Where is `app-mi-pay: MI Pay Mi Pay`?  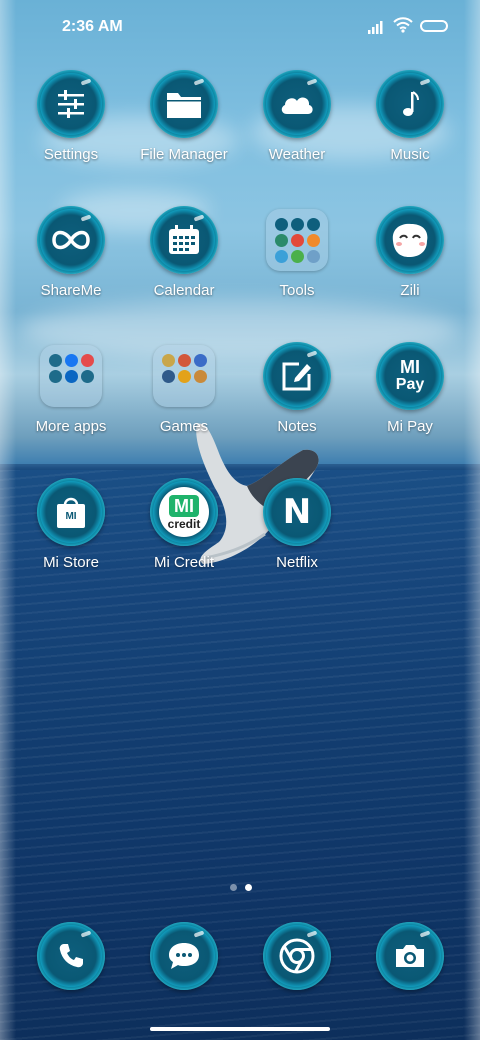
app-mi-pay: MI Pay Mi Pay is located at coordinates (410, 397).